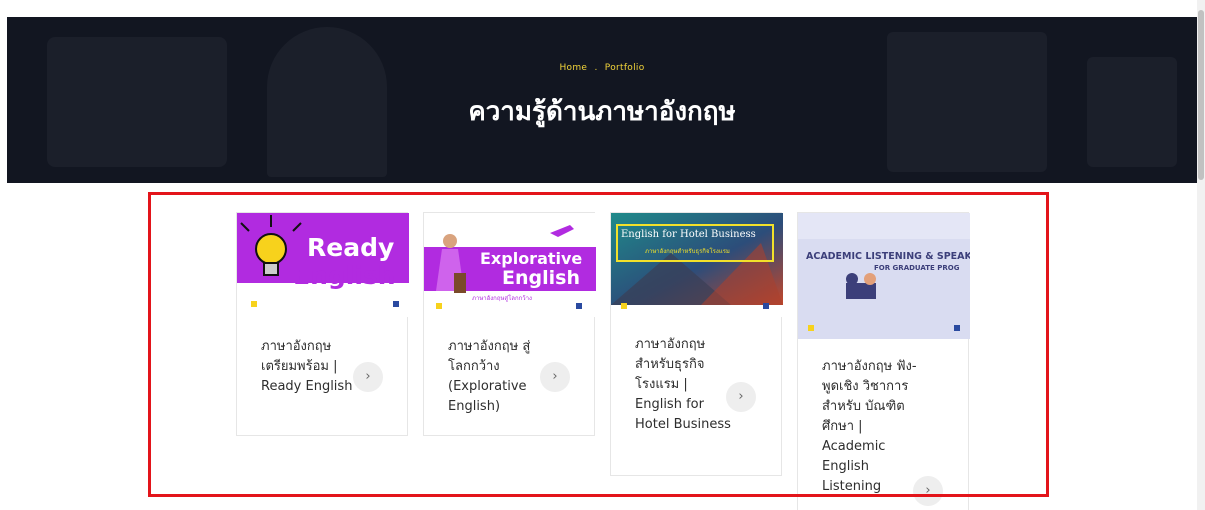 This screenshot has width=1205, height=510. What do you see at coordinates (602, 112) in the screenshot?
I see `page-title: ความรู้ด้านภาษาอังกฤษ` at bounding box center [602, 112].